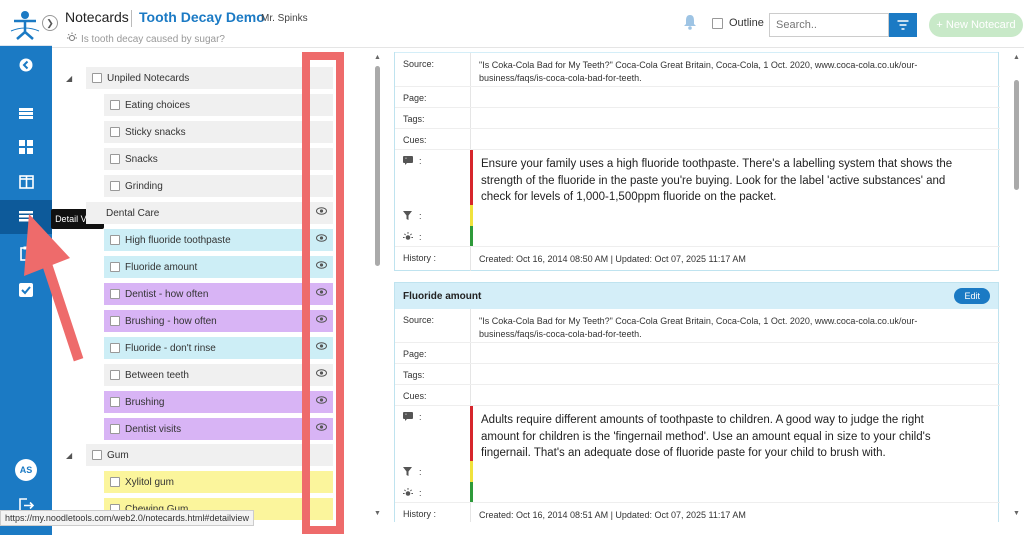 The height and width of the screenshot is (535, 1024). Describe the element at coordinates (746, 23) in the screenshot. I see `outline-label: Outline` at that location.